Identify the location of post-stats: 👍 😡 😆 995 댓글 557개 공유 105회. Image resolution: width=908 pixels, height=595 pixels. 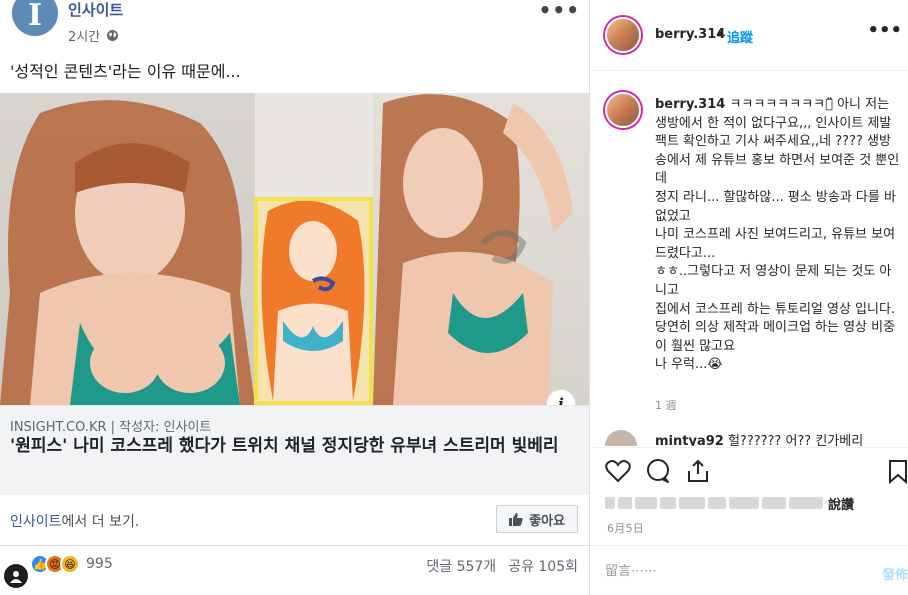
(294, 569).